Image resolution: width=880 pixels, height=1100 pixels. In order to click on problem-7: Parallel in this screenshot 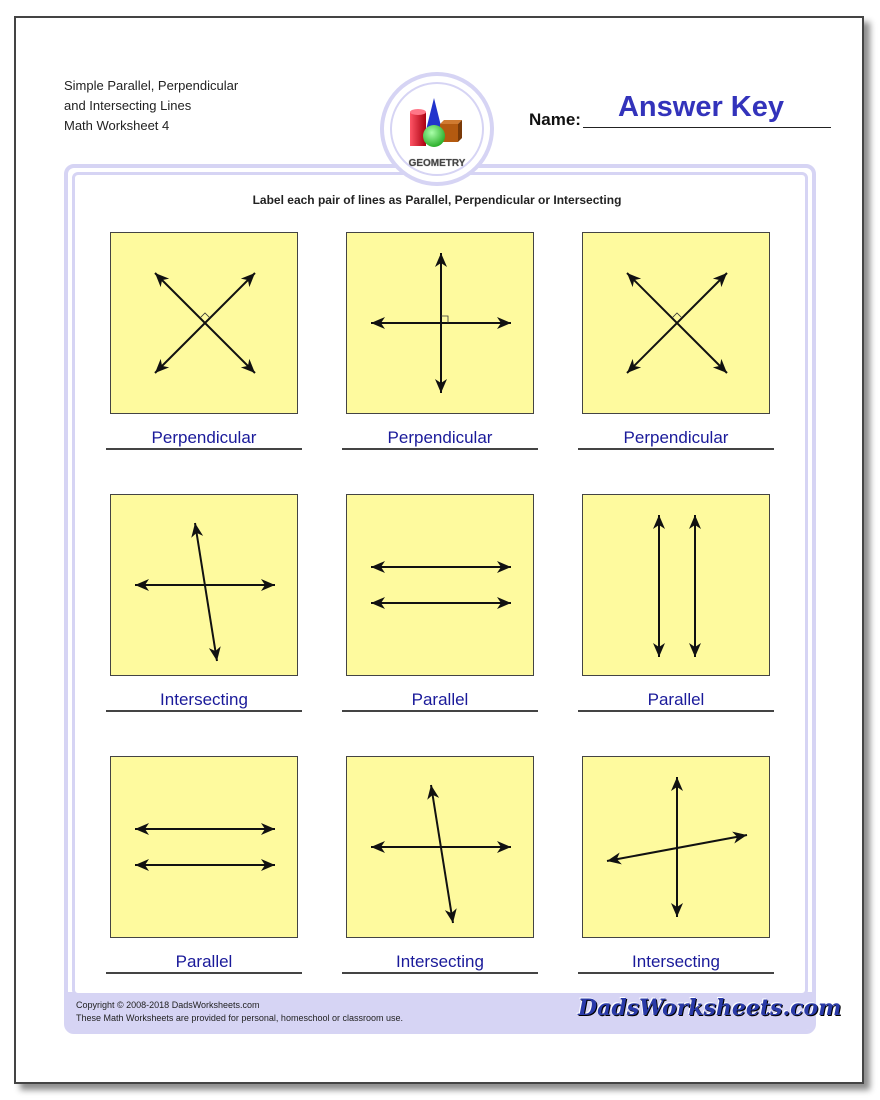, I will do `click(204, 872)`.